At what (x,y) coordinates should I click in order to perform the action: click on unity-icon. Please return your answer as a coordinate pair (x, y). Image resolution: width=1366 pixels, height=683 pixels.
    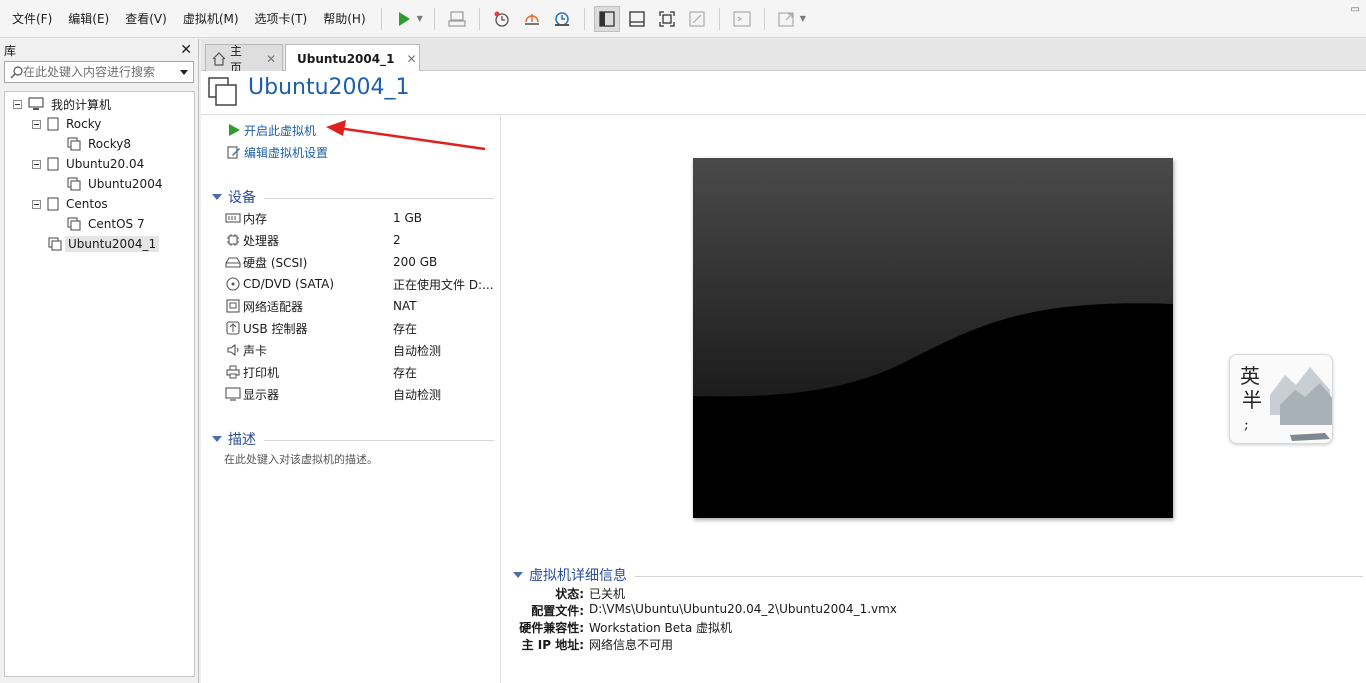
    Looking at the image, I should click on (697, 18).